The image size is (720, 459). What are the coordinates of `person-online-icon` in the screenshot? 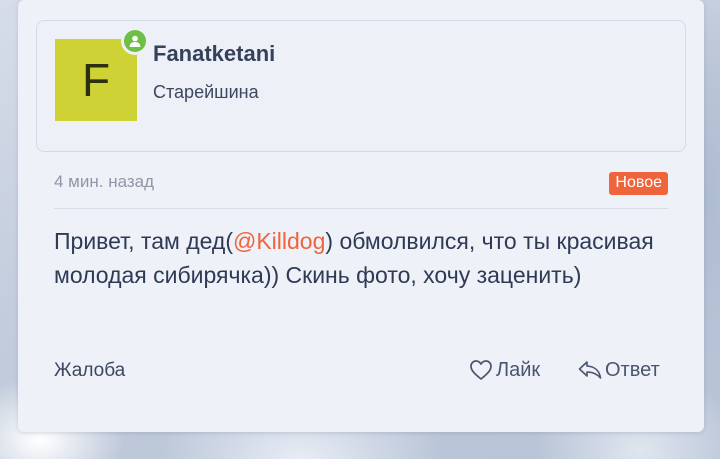 It's located at (135, 41).